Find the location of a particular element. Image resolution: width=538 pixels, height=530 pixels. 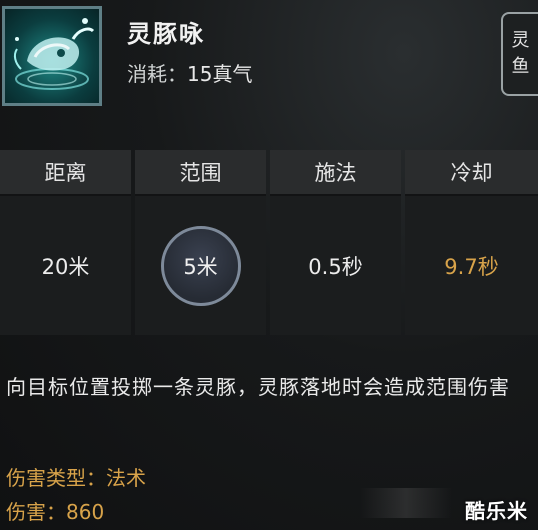

stat-label: 距离 is located at coordinates (65, 173).